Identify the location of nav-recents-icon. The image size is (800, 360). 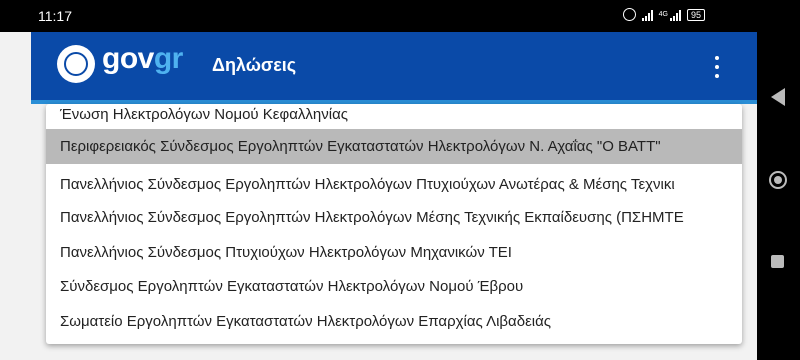
(777, 261).